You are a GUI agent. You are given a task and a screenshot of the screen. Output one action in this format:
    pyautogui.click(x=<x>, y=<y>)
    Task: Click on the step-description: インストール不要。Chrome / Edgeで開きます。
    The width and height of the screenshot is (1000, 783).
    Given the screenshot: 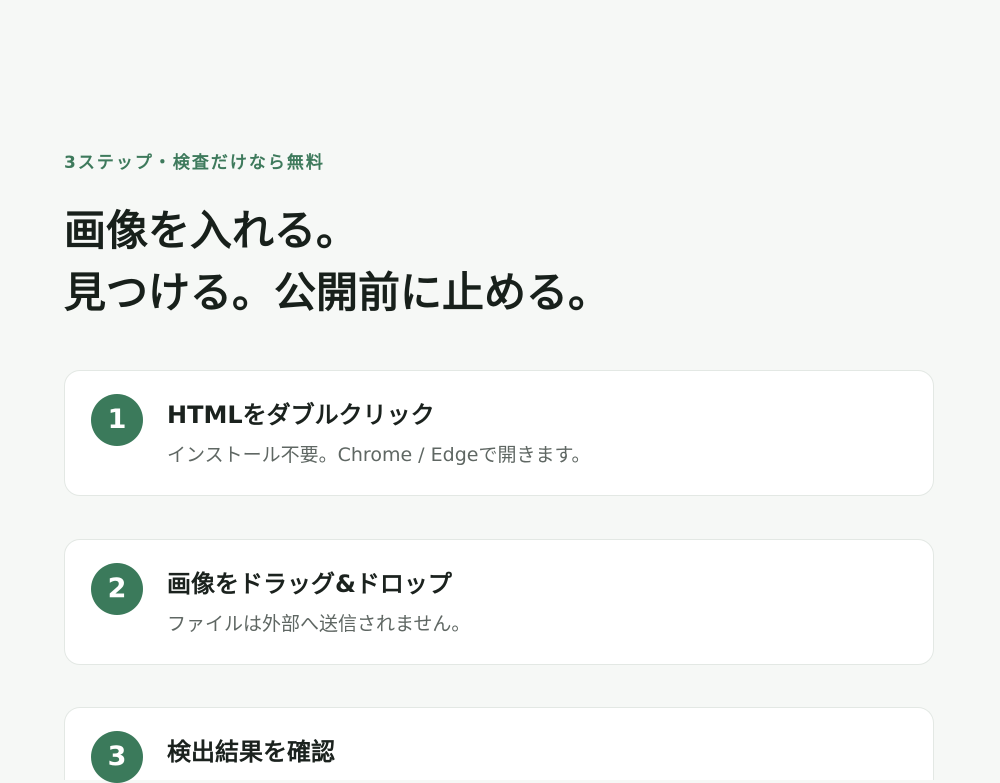 What is the action you would take?
    pyautogui.click(x=379, y=455)
    